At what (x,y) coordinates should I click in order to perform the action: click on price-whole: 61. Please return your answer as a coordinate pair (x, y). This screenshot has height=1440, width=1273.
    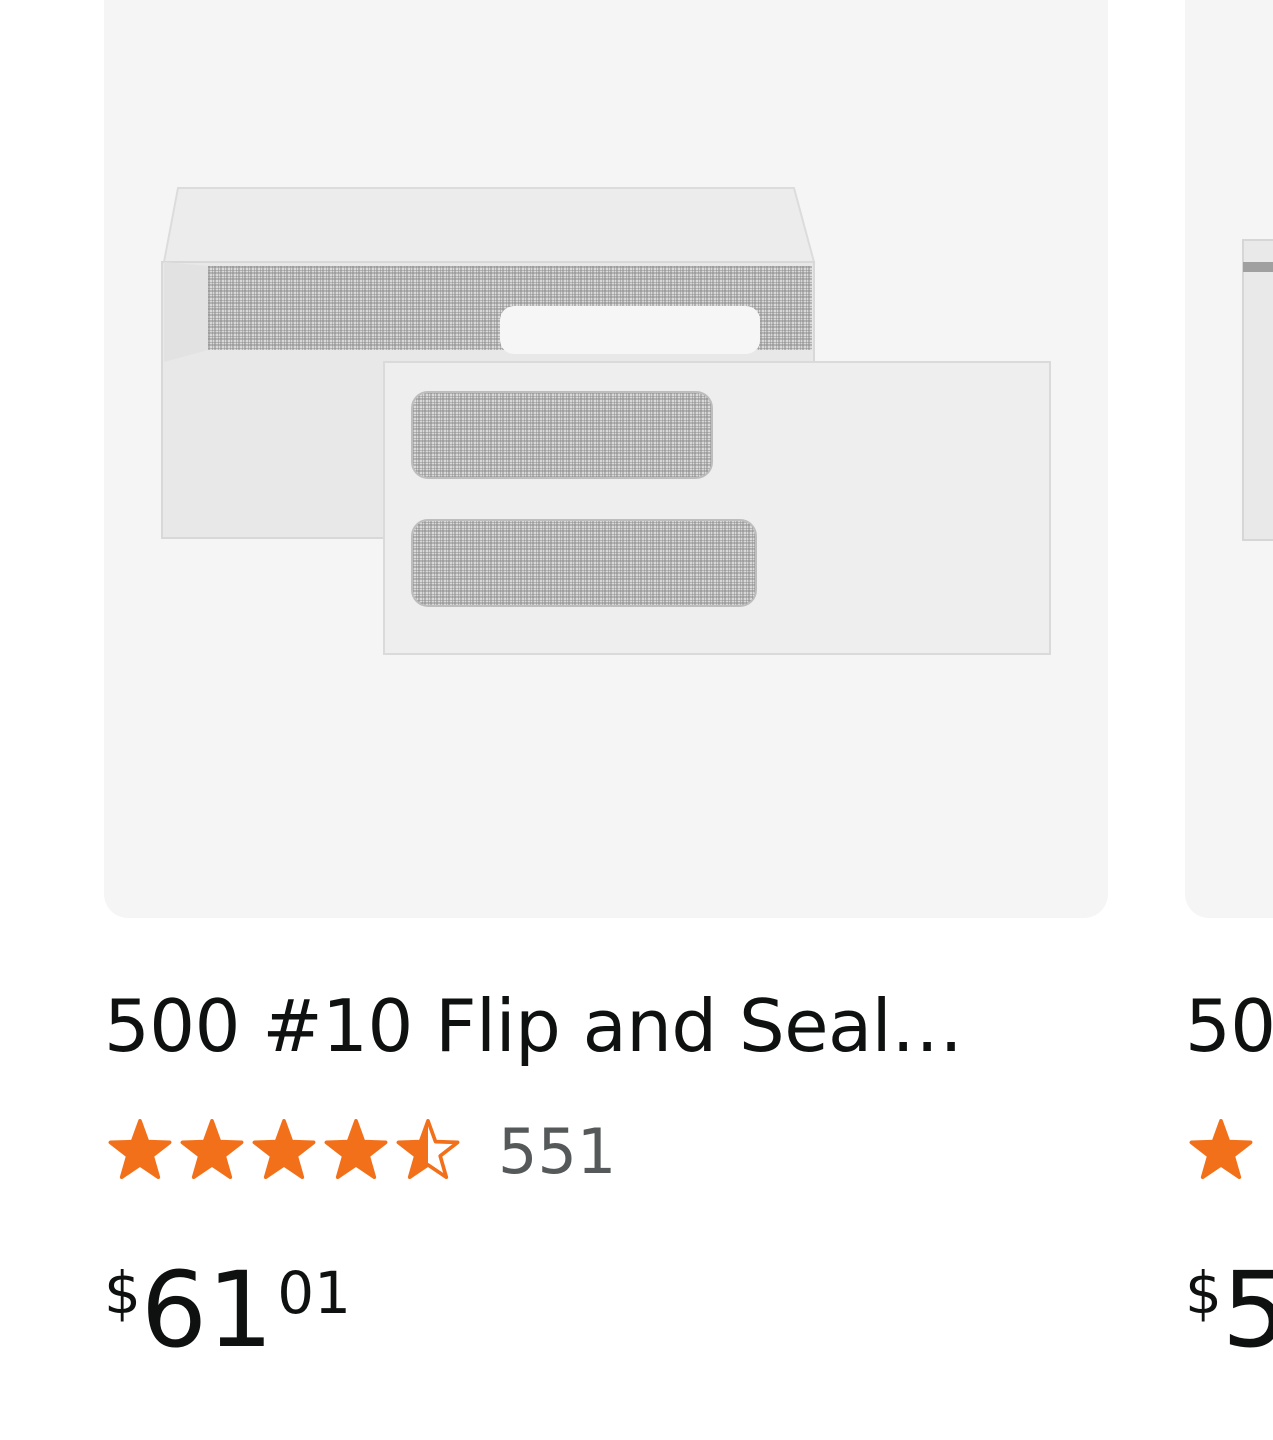
    Looking at the image, I should click on (207, 1310).